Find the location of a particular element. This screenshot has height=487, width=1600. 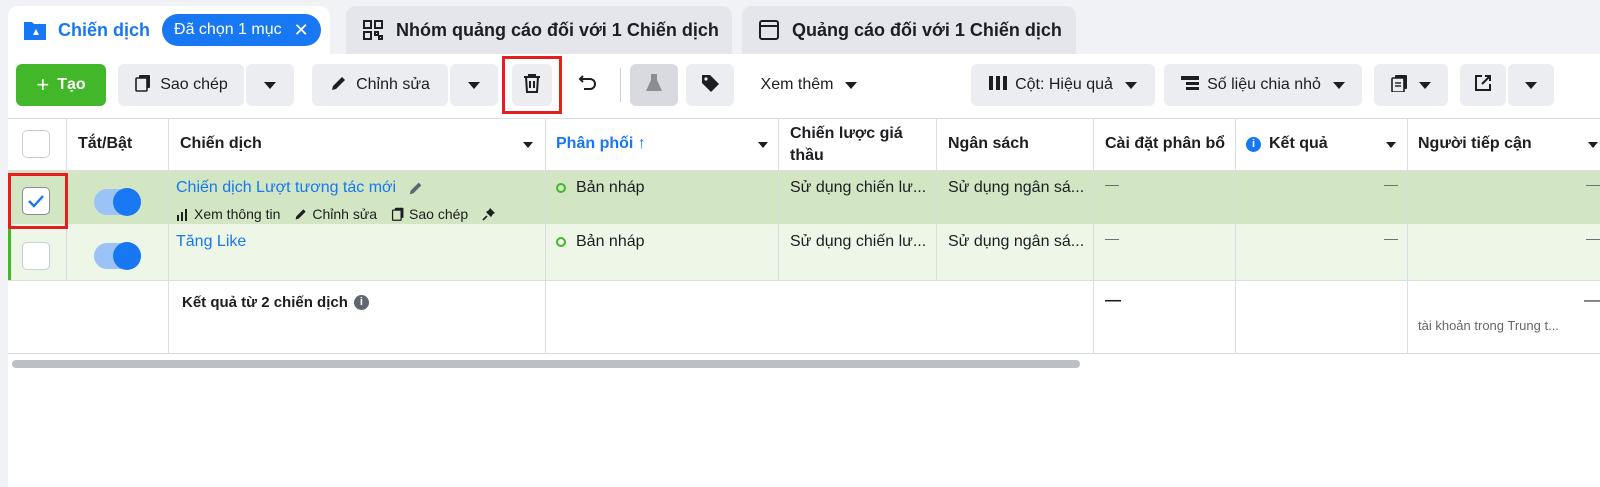

tag-button is located at coordinates (710, 85).